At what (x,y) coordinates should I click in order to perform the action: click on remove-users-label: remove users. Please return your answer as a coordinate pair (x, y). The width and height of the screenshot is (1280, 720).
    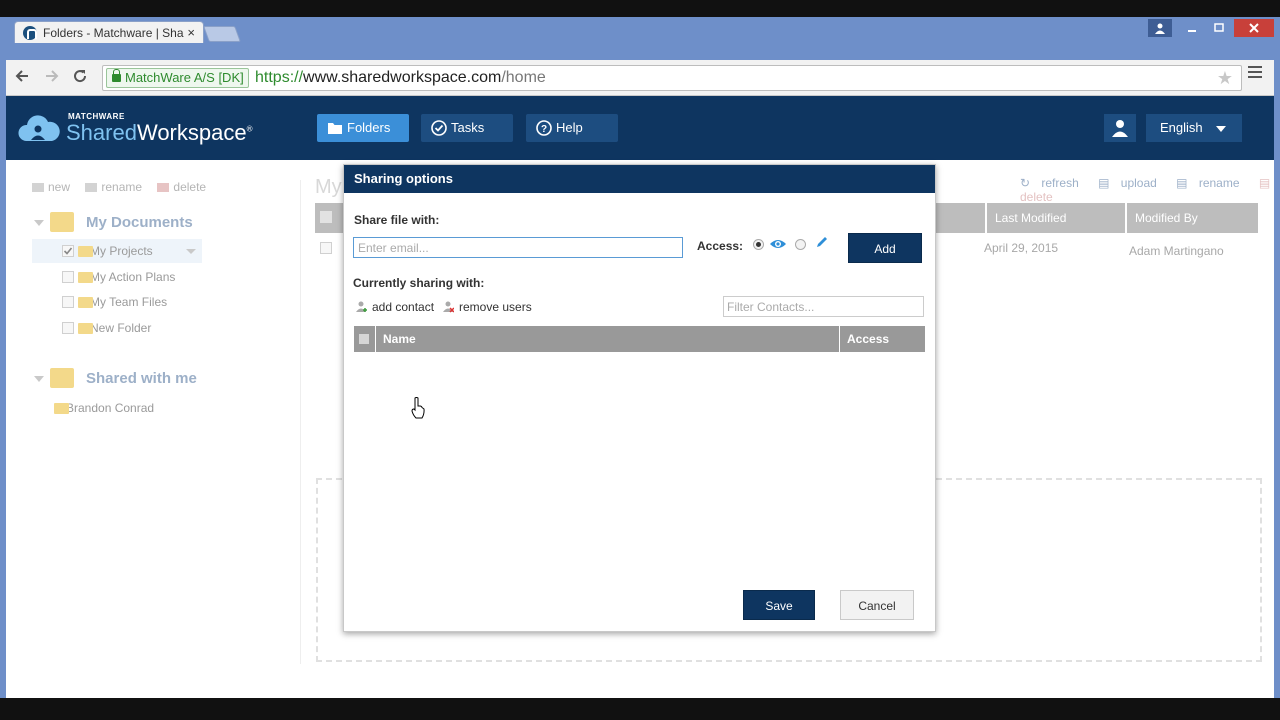
    Looking at the image, I should click on (495, 307).